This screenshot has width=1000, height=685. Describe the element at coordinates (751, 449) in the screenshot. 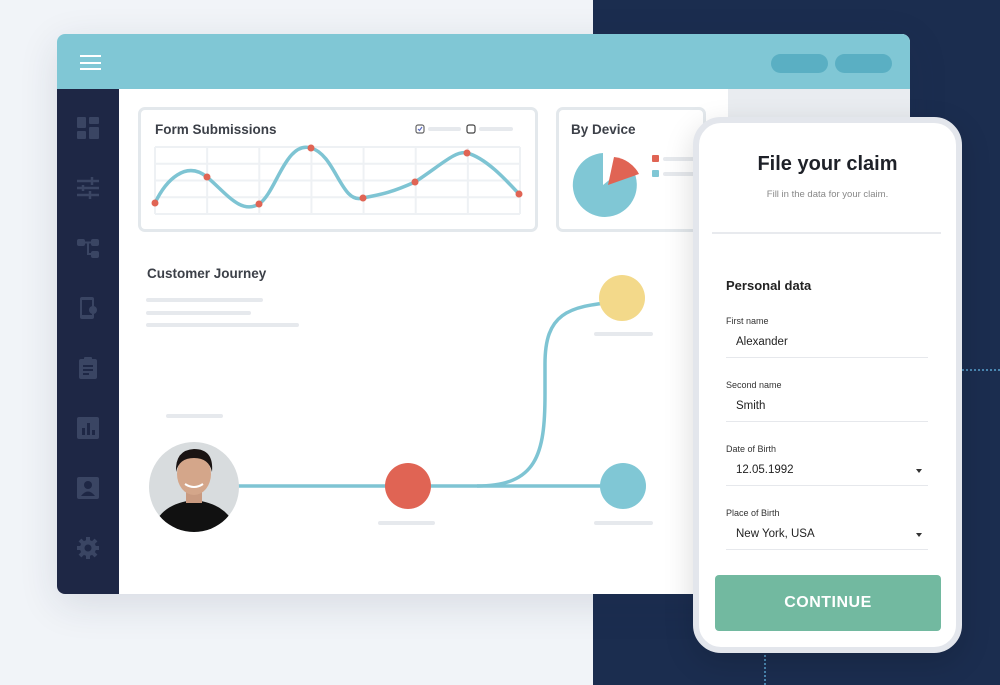

I see `dob-label: Date of Birth` at that location.